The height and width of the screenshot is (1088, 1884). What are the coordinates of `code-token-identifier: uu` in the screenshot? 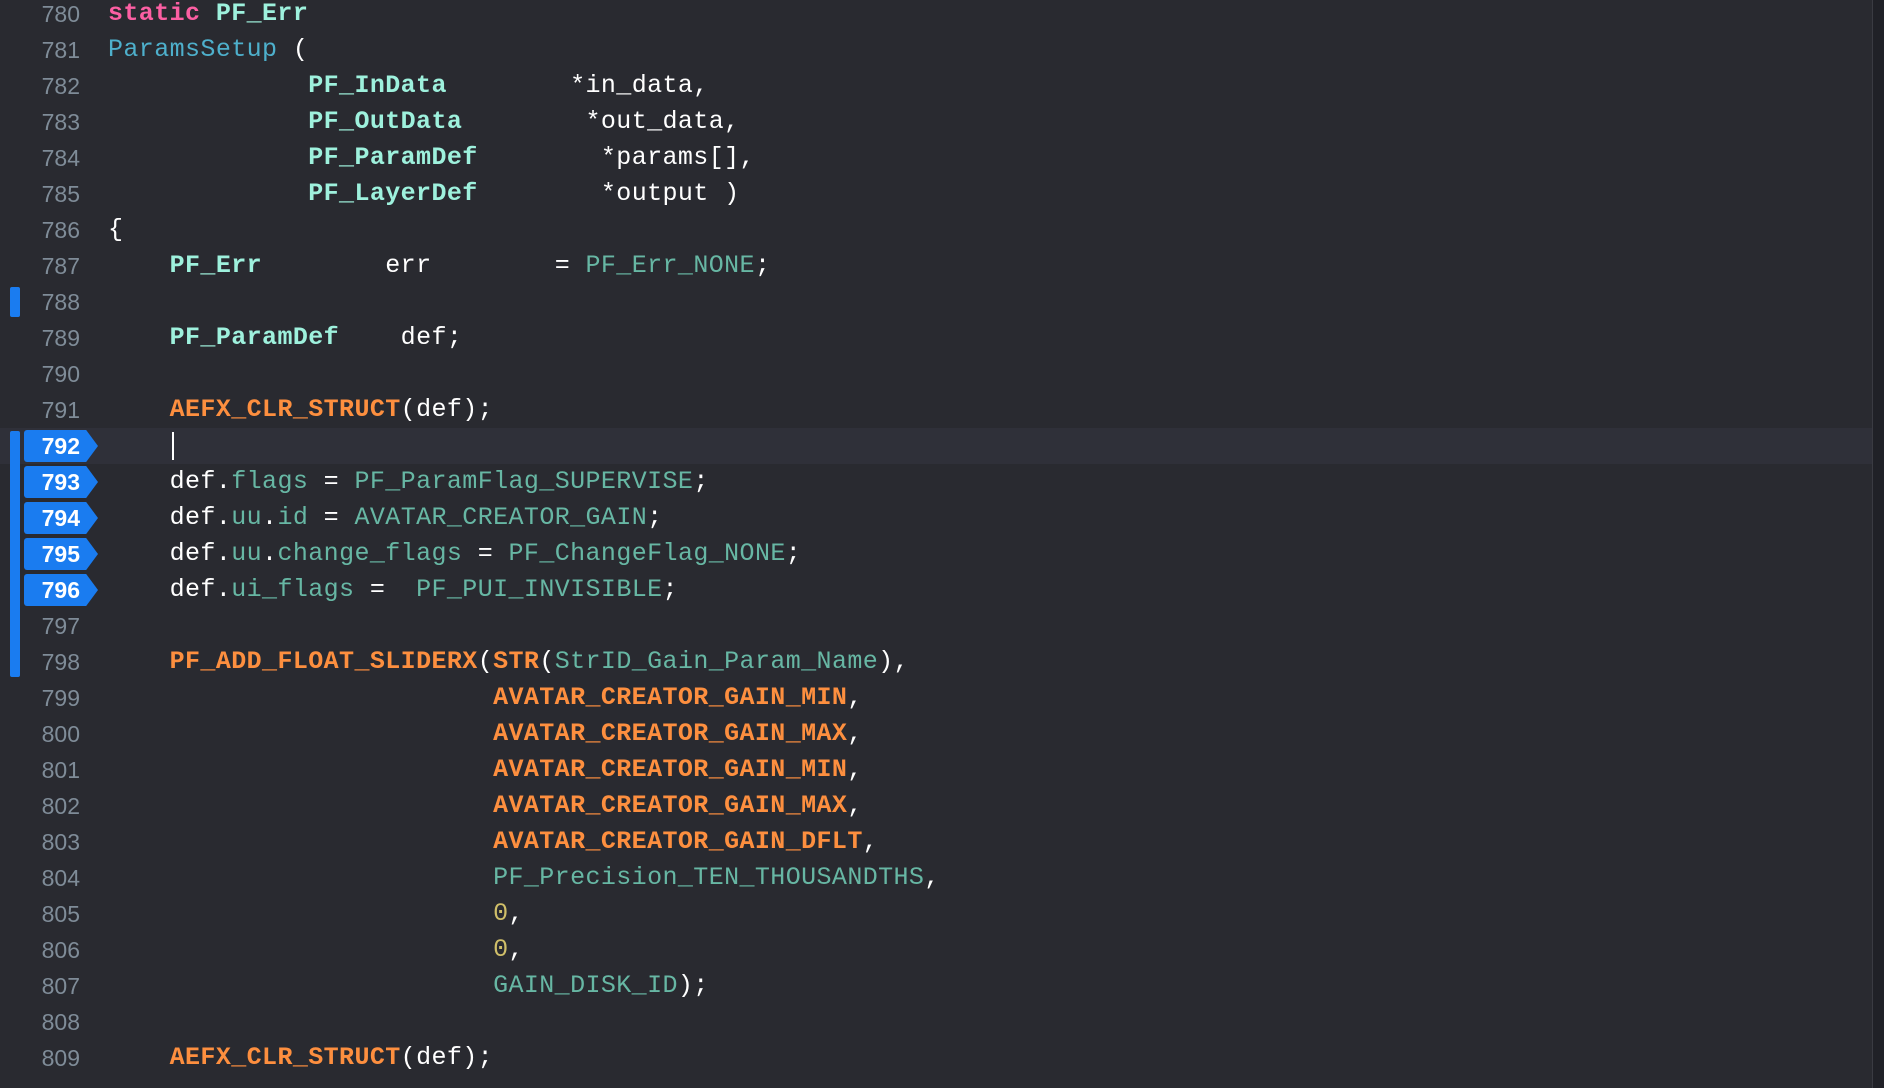 It's located at (247, 517).